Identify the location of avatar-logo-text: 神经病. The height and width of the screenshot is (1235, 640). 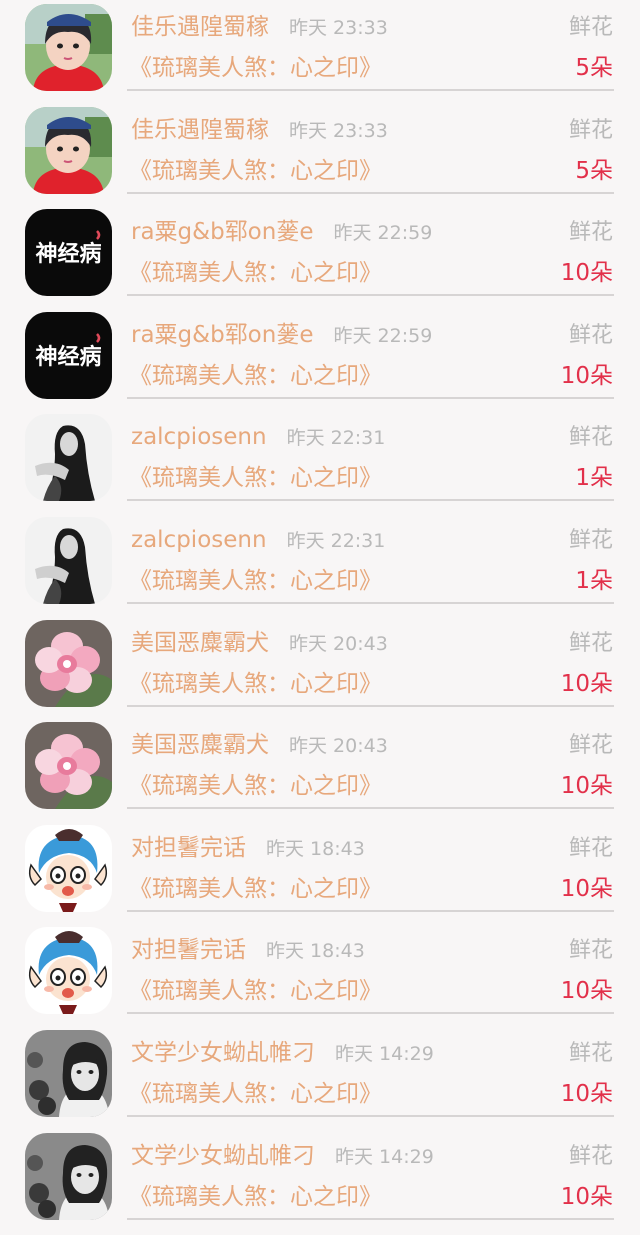
(68, 254).